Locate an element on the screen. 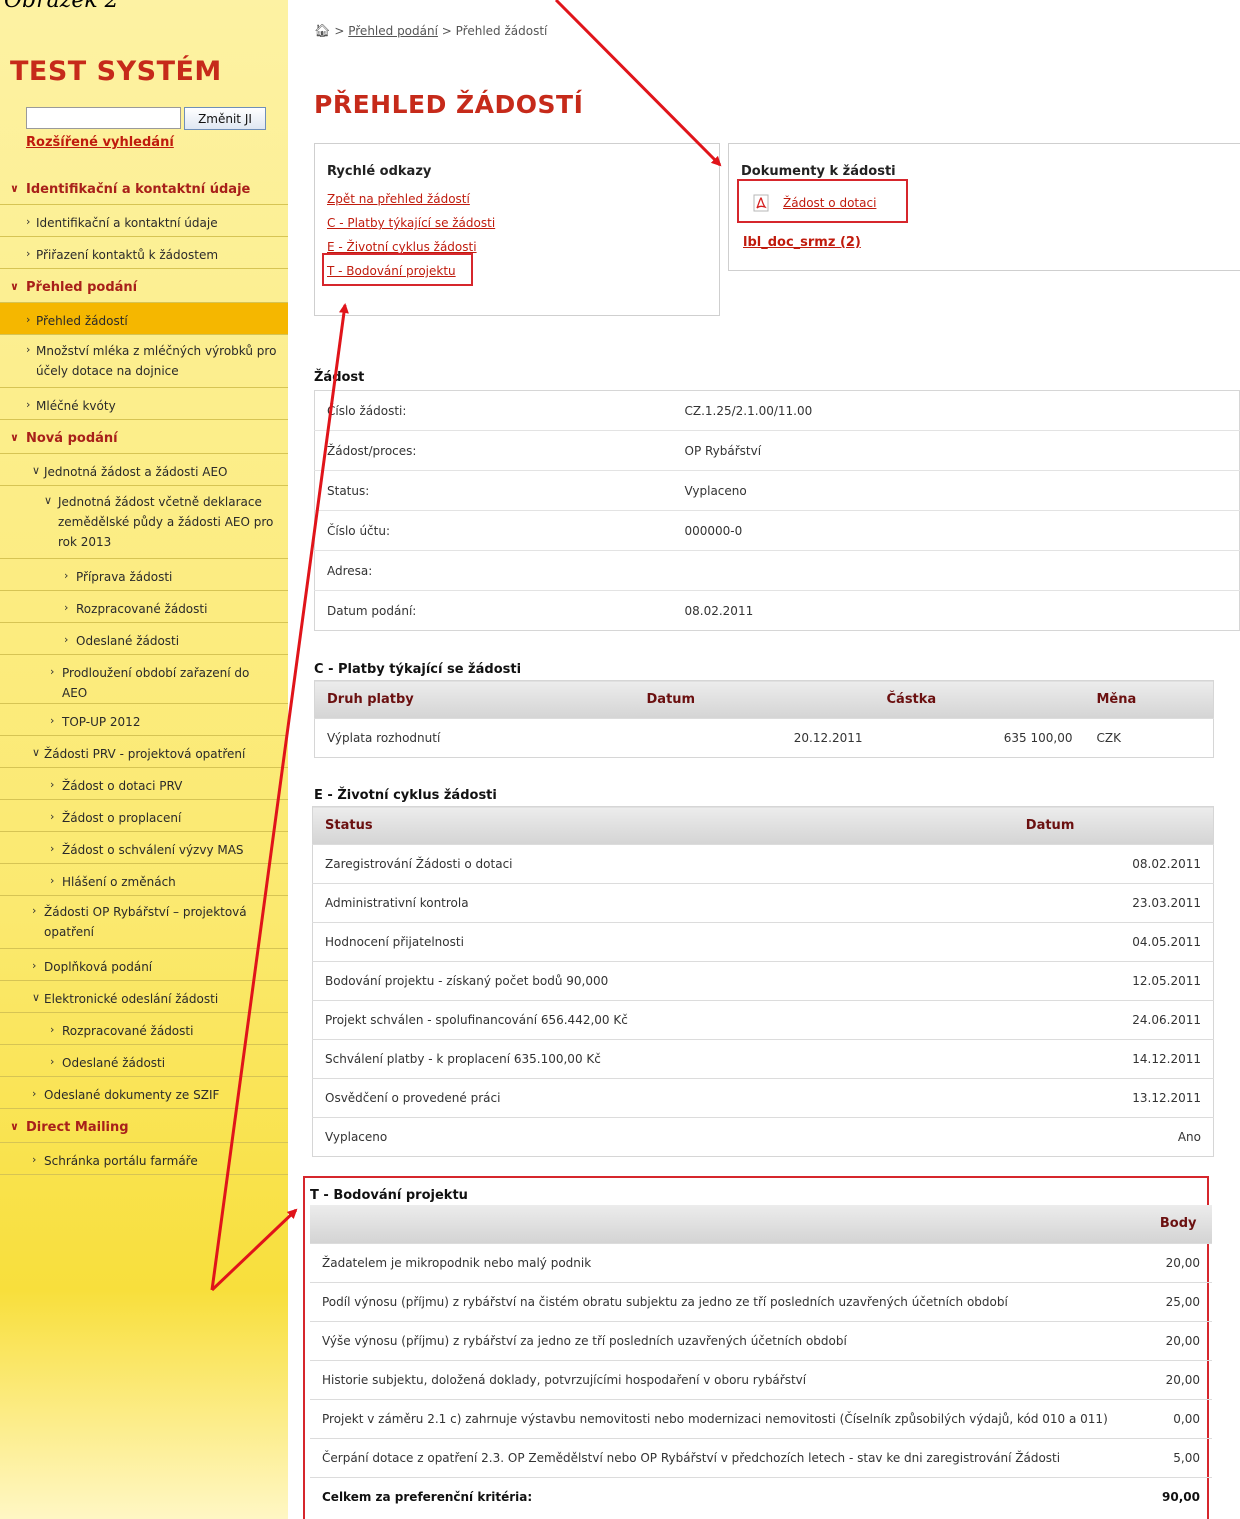  detail-value: OP Rybářství is located at coordinates (956, 450).